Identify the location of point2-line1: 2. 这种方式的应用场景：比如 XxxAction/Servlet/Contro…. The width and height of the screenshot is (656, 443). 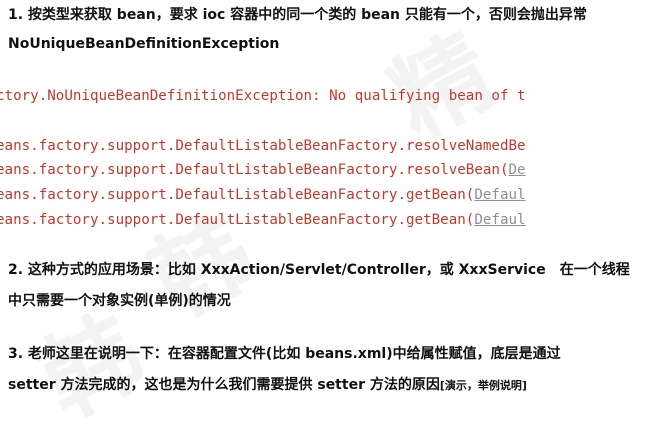
(319, 270).